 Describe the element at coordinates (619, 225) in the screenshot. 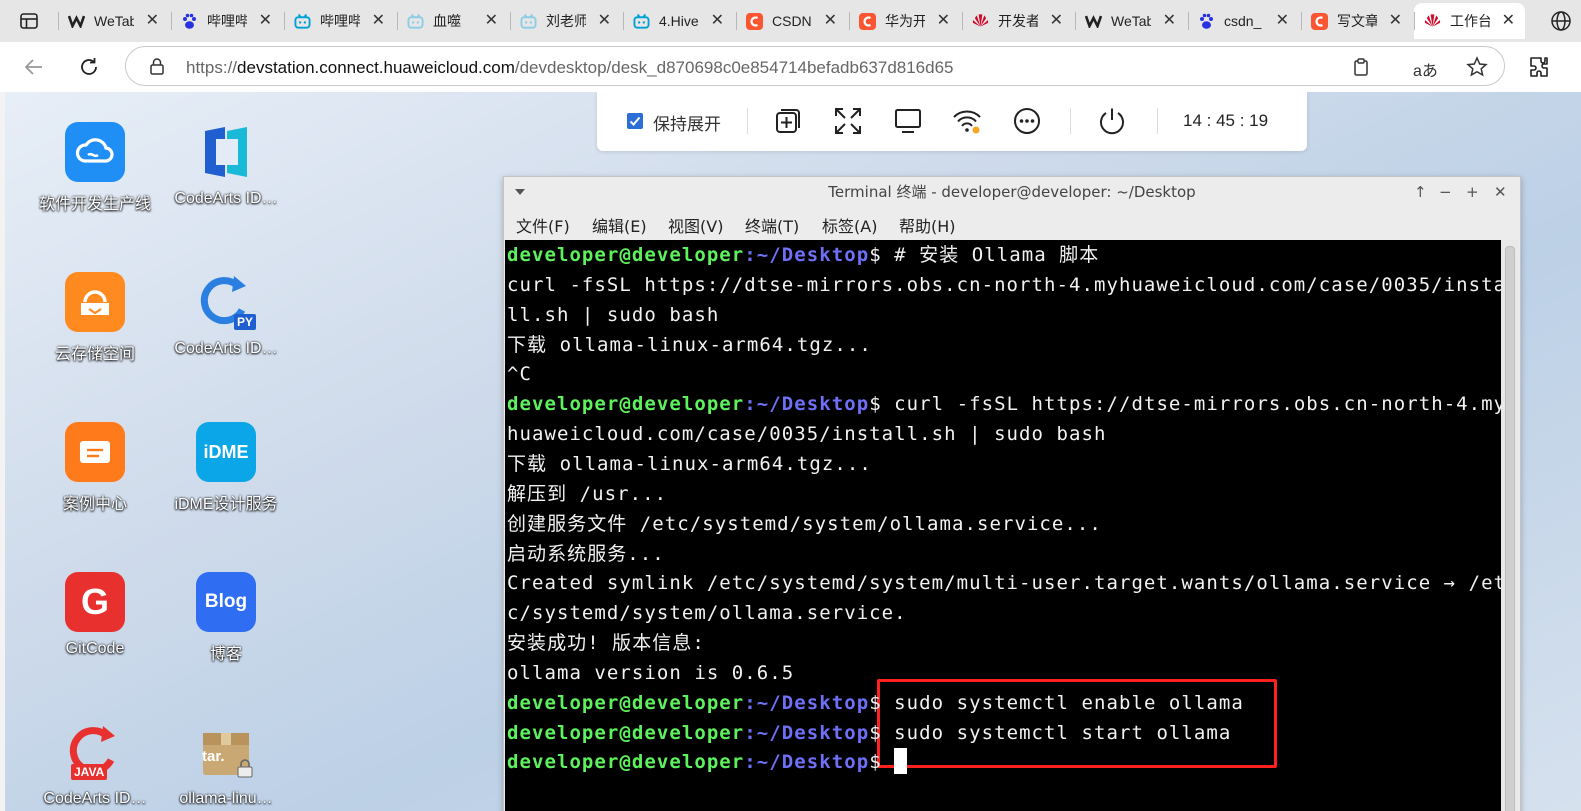

I see `menu-edit: 编辑(E)` at that location.